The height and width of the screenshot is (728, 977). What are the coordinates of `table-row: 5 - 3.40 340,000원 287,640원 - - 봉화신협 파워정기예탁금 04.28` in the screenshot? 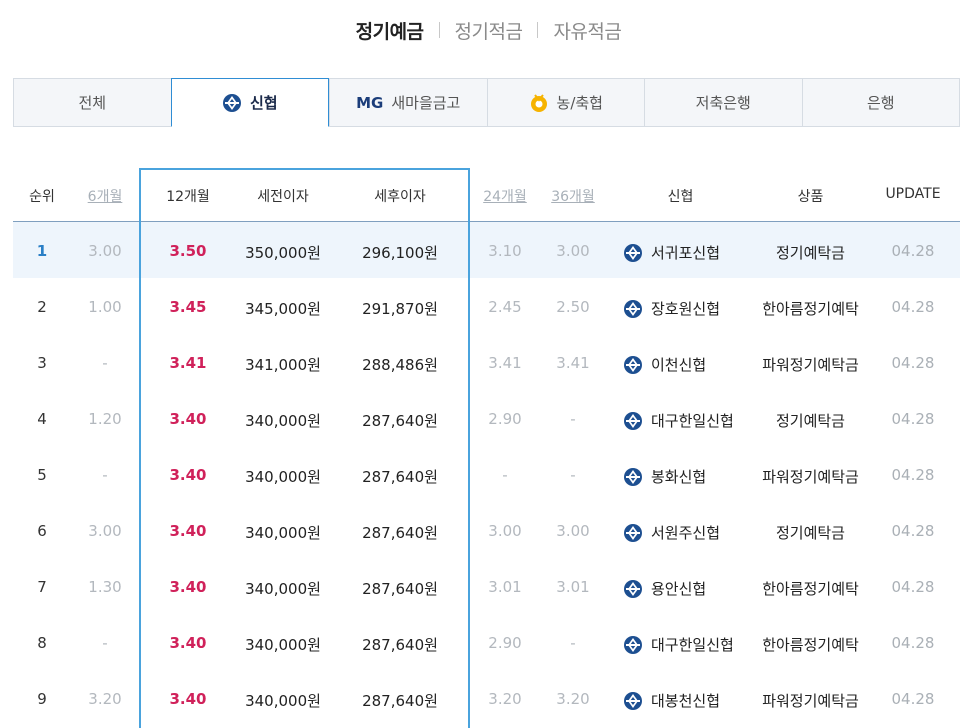 It's located at (486, 474).